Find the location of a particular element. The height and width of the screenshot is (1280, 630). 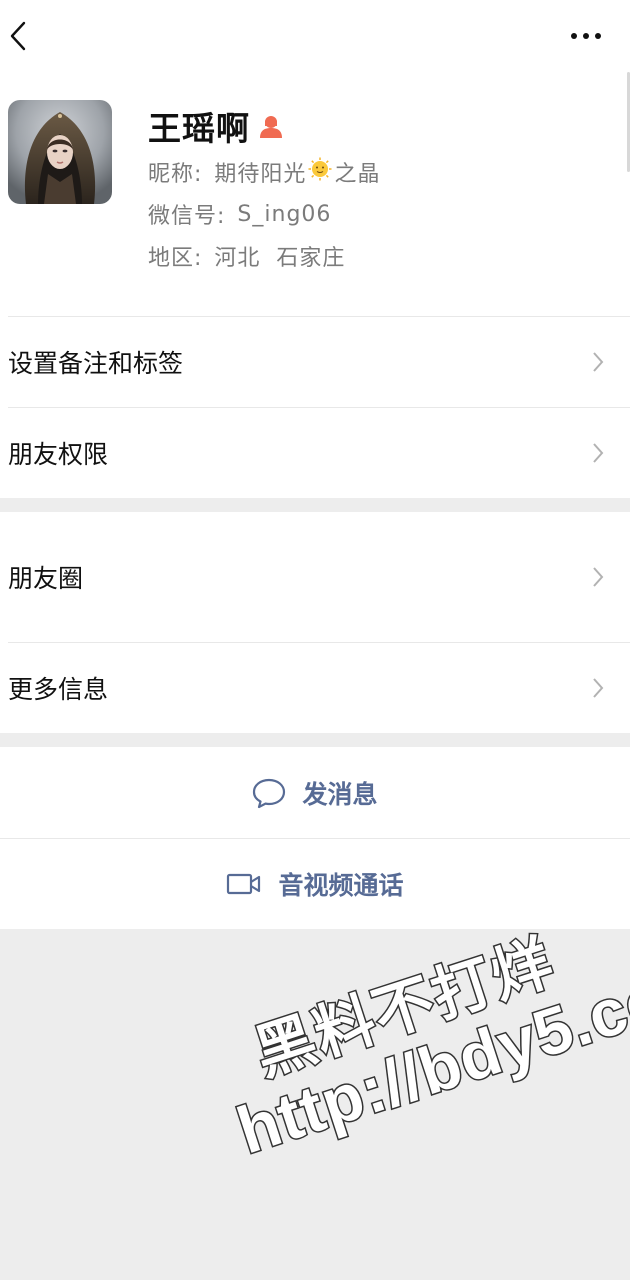

chevron-left-icon is located at coordinates (18, 36).